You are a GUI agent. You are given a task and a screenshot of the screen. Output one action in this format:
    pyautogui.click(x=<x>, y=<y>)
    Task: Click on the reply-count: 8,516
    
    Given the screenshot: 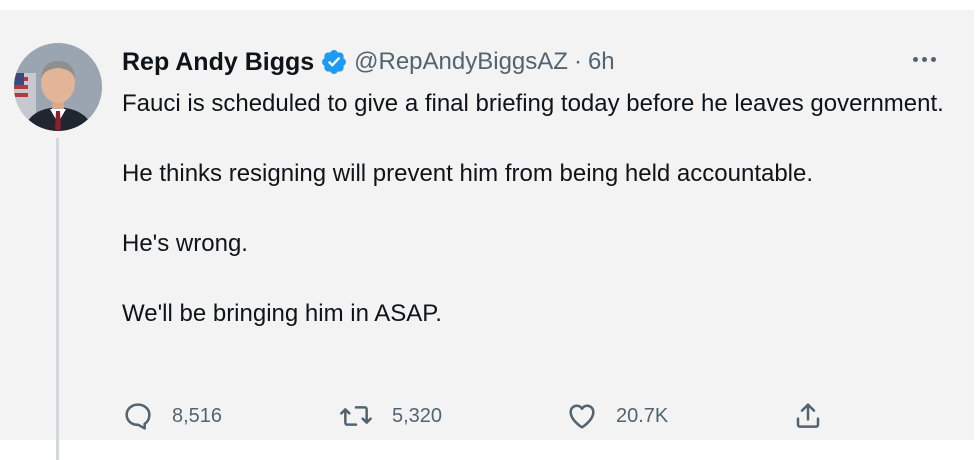 What is the action you would take?
    pyautogui.click(x=197, y=415)
    